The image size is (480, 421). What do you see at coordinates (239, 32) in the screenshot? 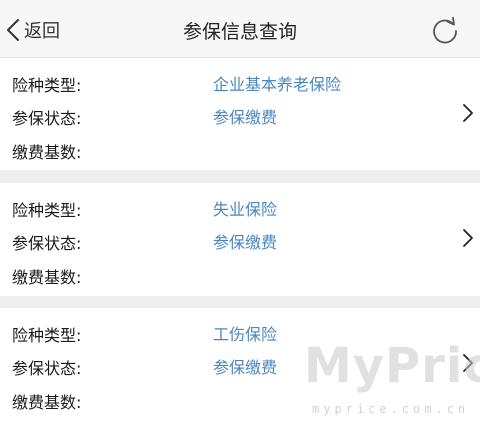
I see `page-title: 参保信息查询` at bounding box center [239, 32].